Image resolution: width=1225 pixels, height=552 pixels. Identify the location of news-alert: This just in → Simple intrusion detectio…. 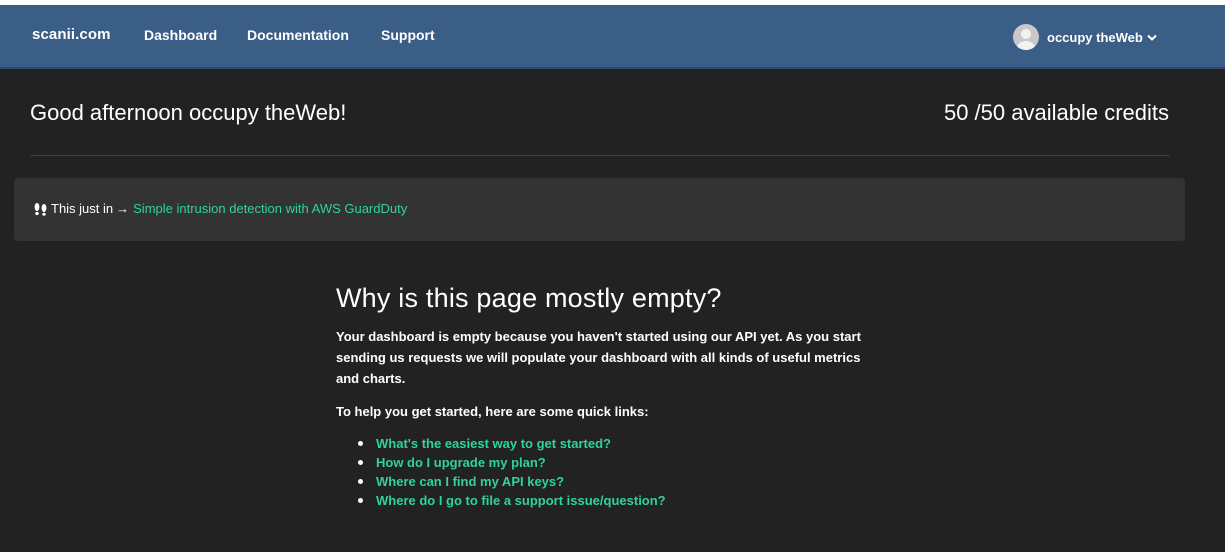
(599, 209).